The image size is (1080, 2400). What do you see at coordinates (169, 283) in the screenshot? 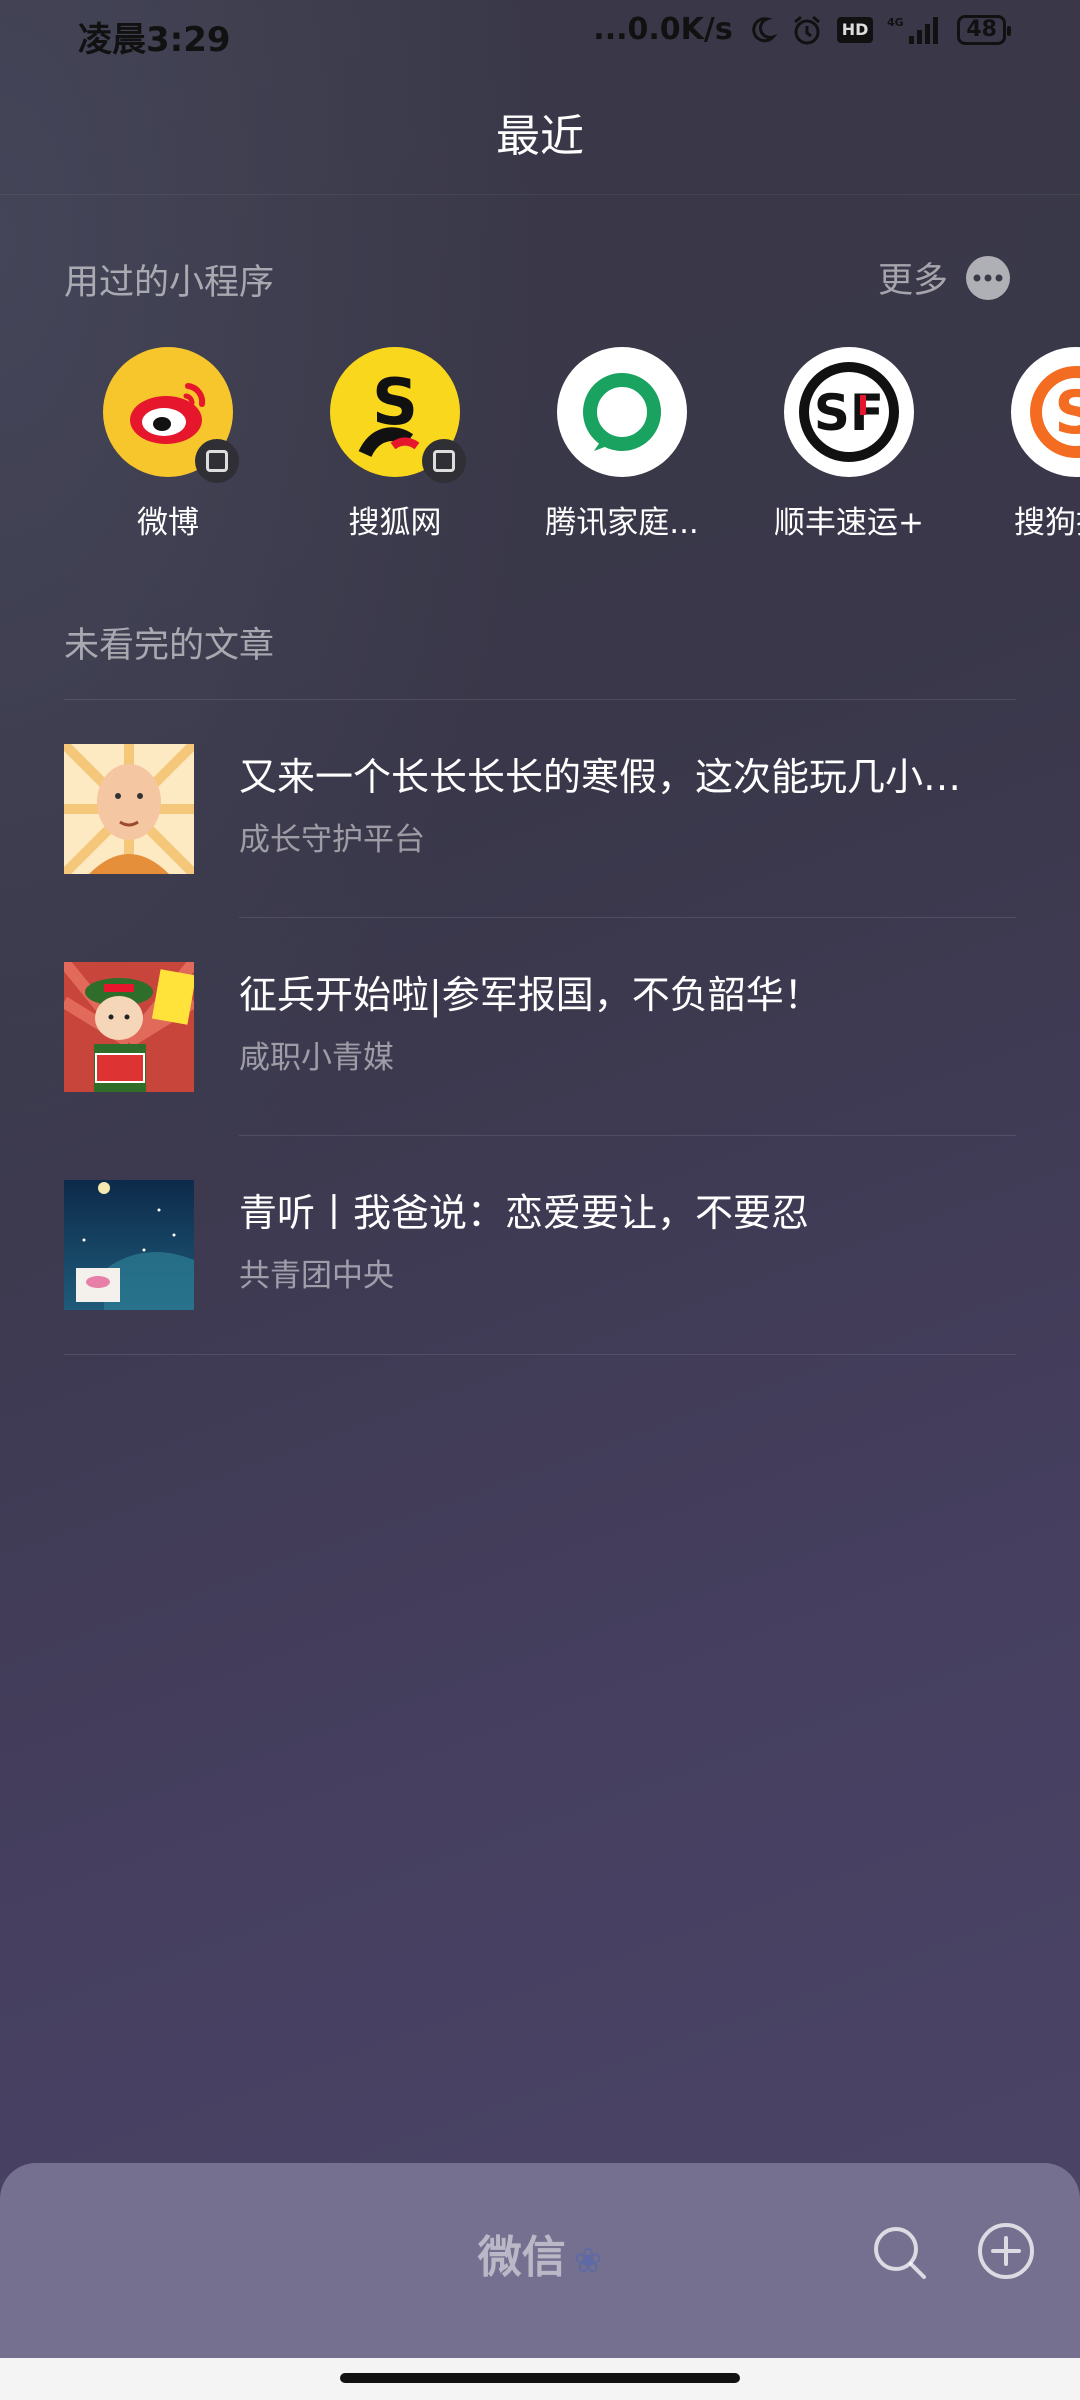
I see `mini-programs-label: 用过的小程序` at bounding box center [169, 283].